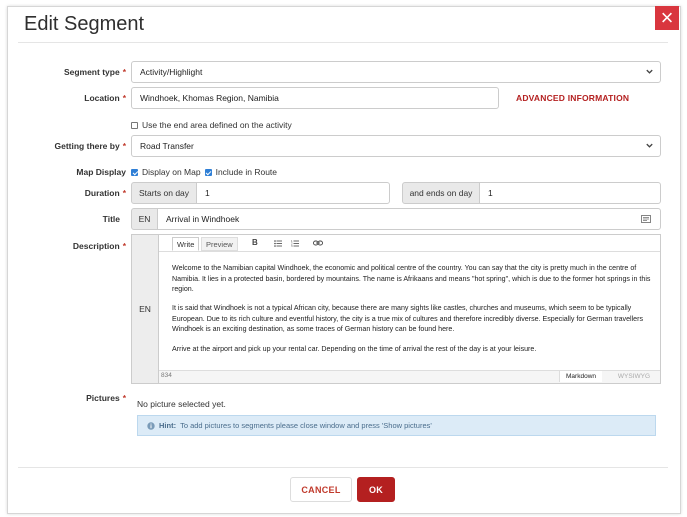  Describe the element at coordinates (164, 193) in the screenshot. I see `starts-on-day-addon: Starts on day` at that location.